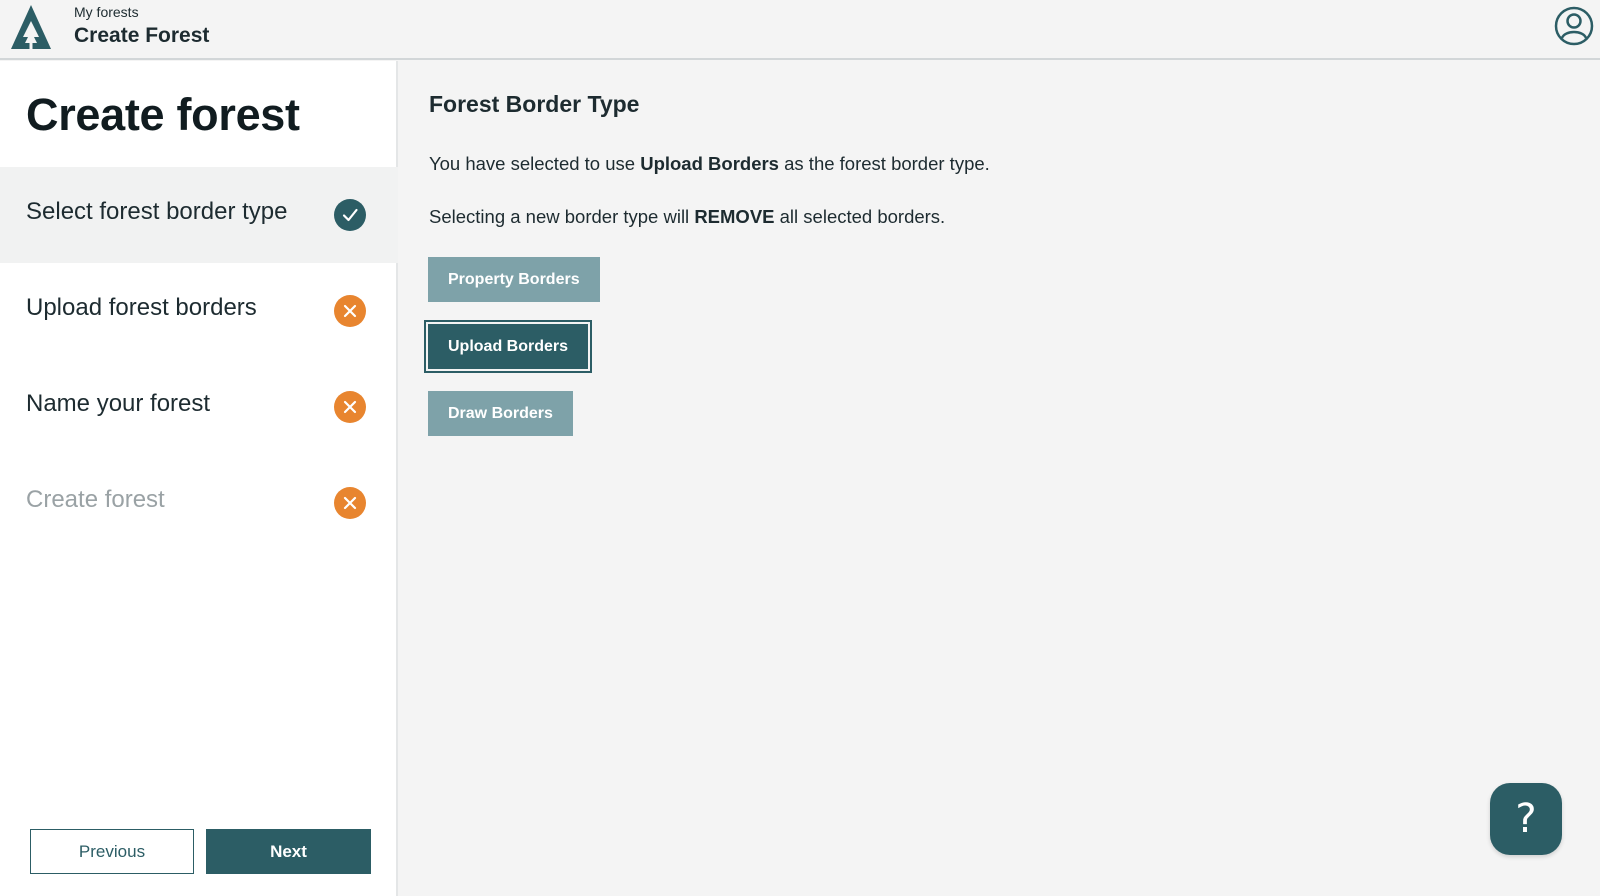 The height and width of the screenshot is (896, 1600). Describe the element at coordinates (288, 851) in the screenshot. I see `next-button: Next` at that location.